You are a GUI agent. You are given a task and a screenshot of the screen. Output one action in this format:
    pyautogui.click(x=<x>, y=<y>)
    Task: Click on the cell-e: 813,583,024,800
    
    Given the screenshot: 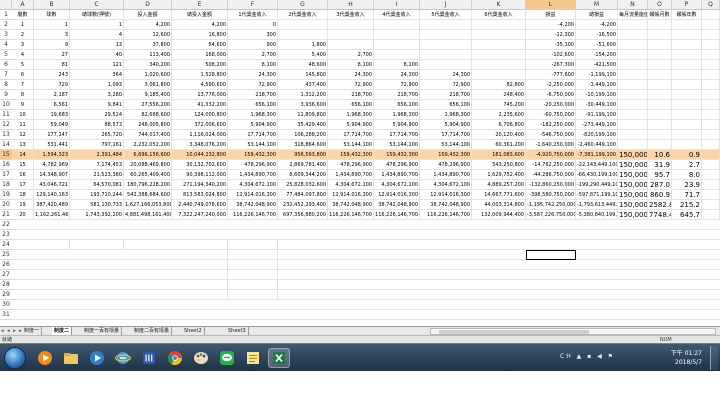 What is the action you would take?
    pyautogui.click(x=200, y=195)
    